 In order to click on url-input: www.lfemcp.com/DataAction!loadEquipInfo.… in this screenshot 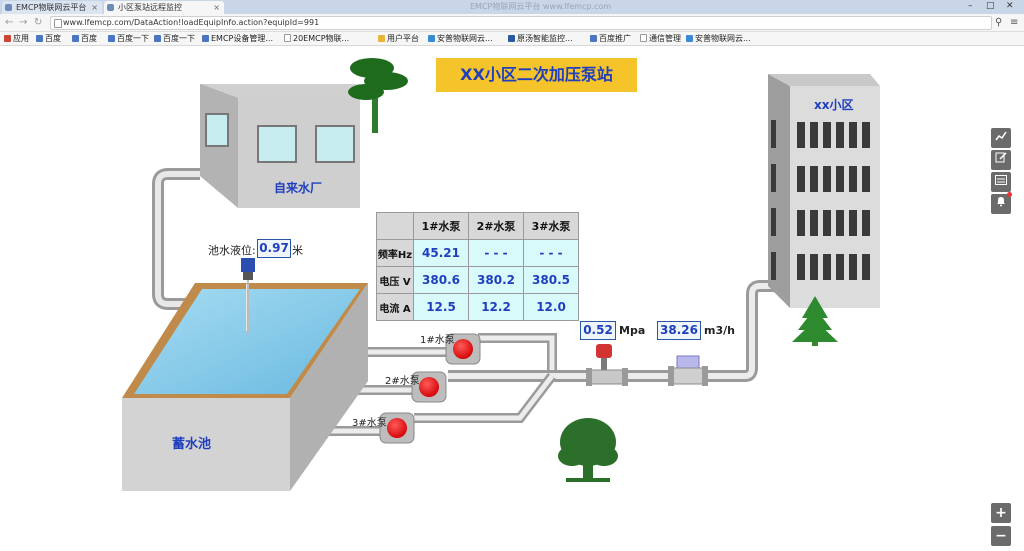, I will do `click(521, 23)`.